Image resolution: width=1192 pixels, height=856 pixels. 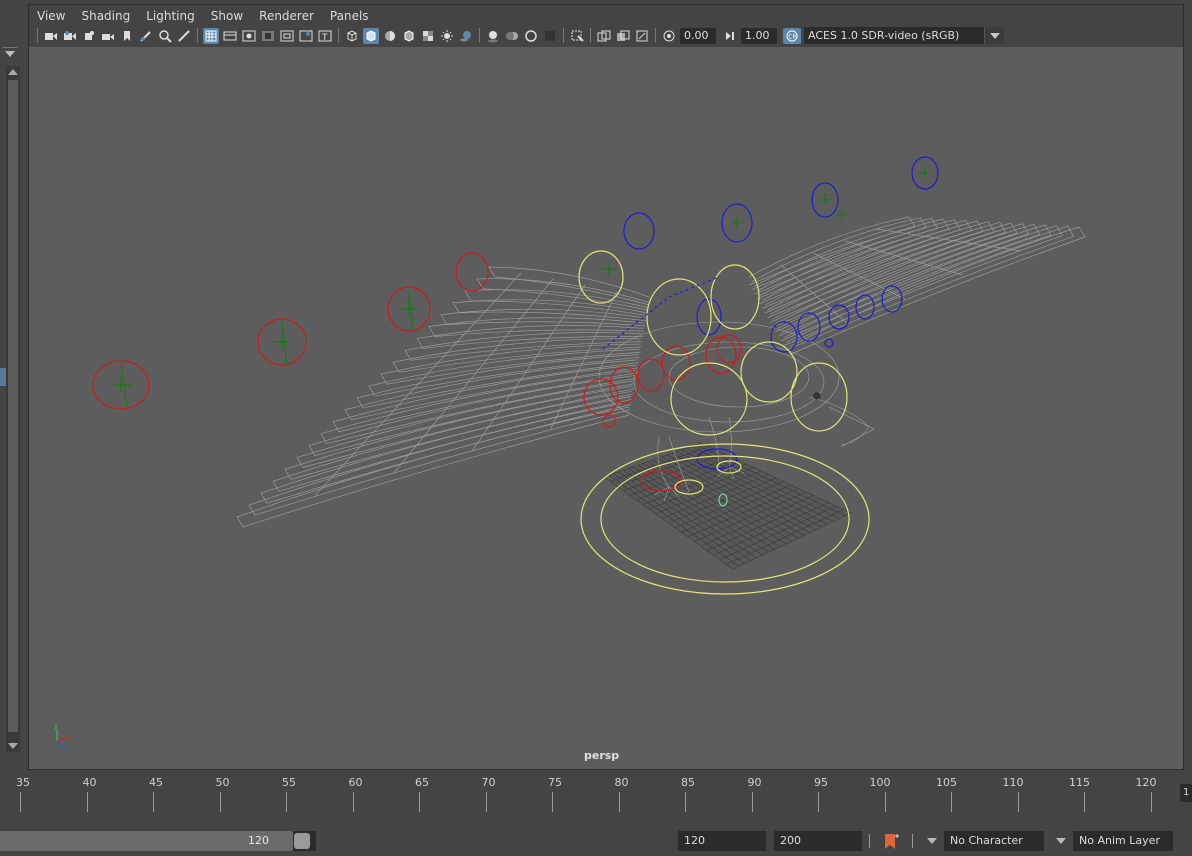 What do you see at coordinates (550, 36) in the screenshot?
I see `depth-of-field-icon` at bounding box center [550, 36].